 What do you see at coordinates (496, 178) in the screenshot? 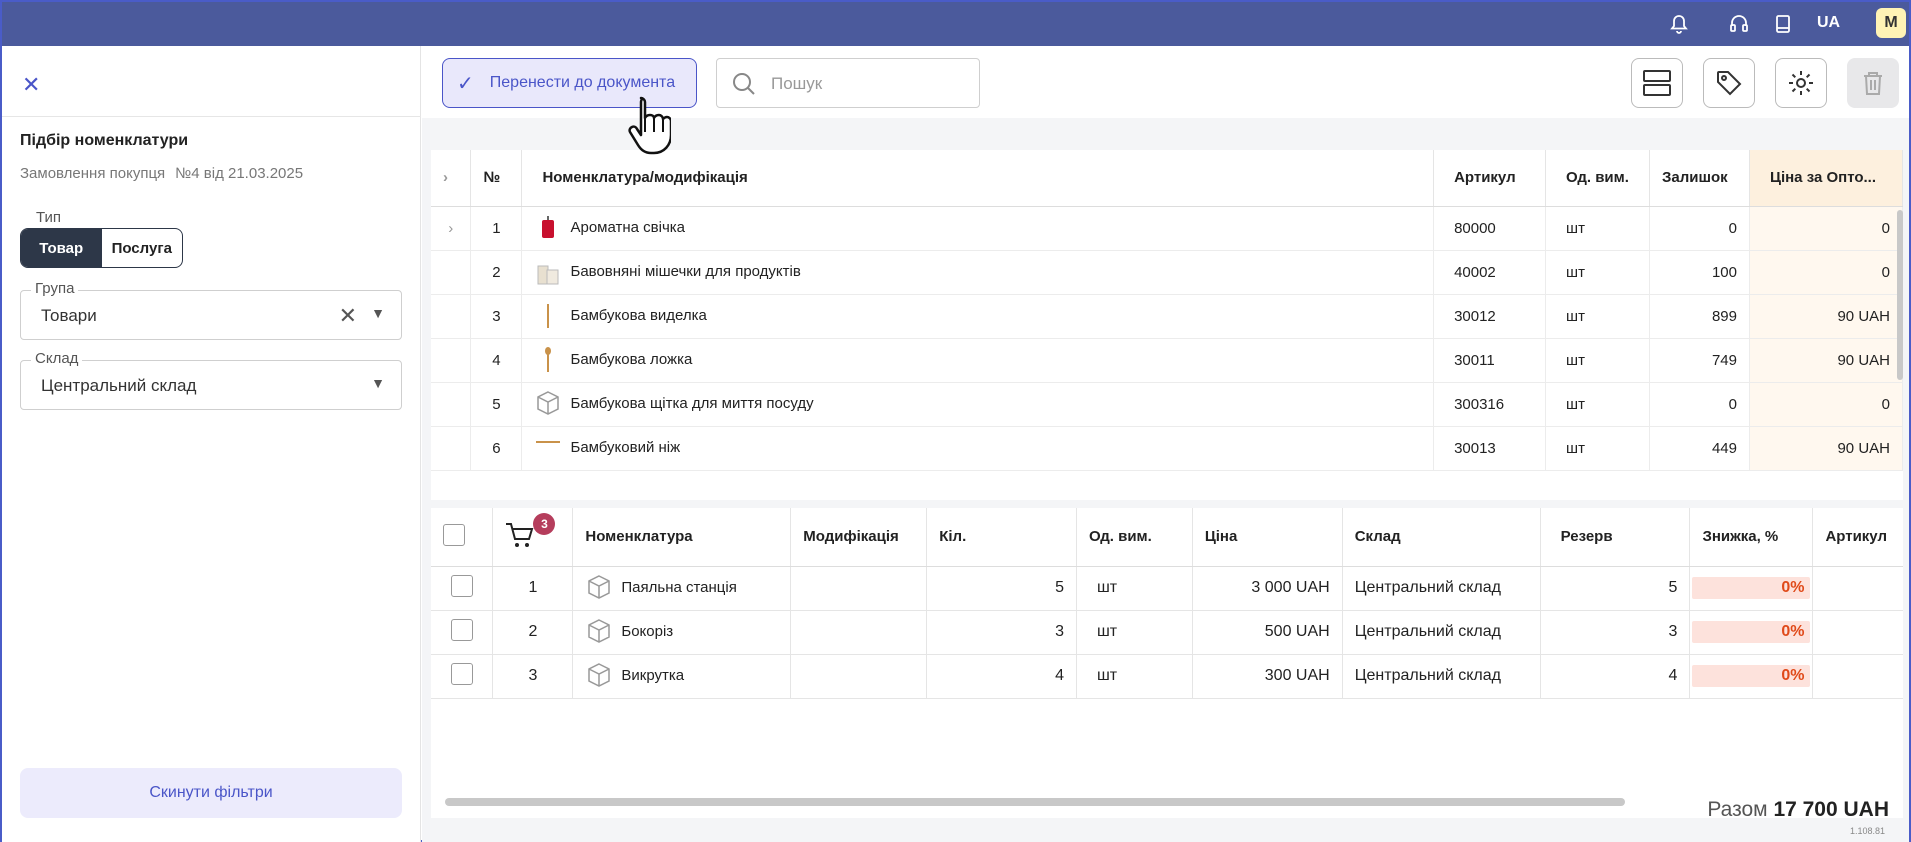
I see `col-number: №` at bounding box center [496, 178].